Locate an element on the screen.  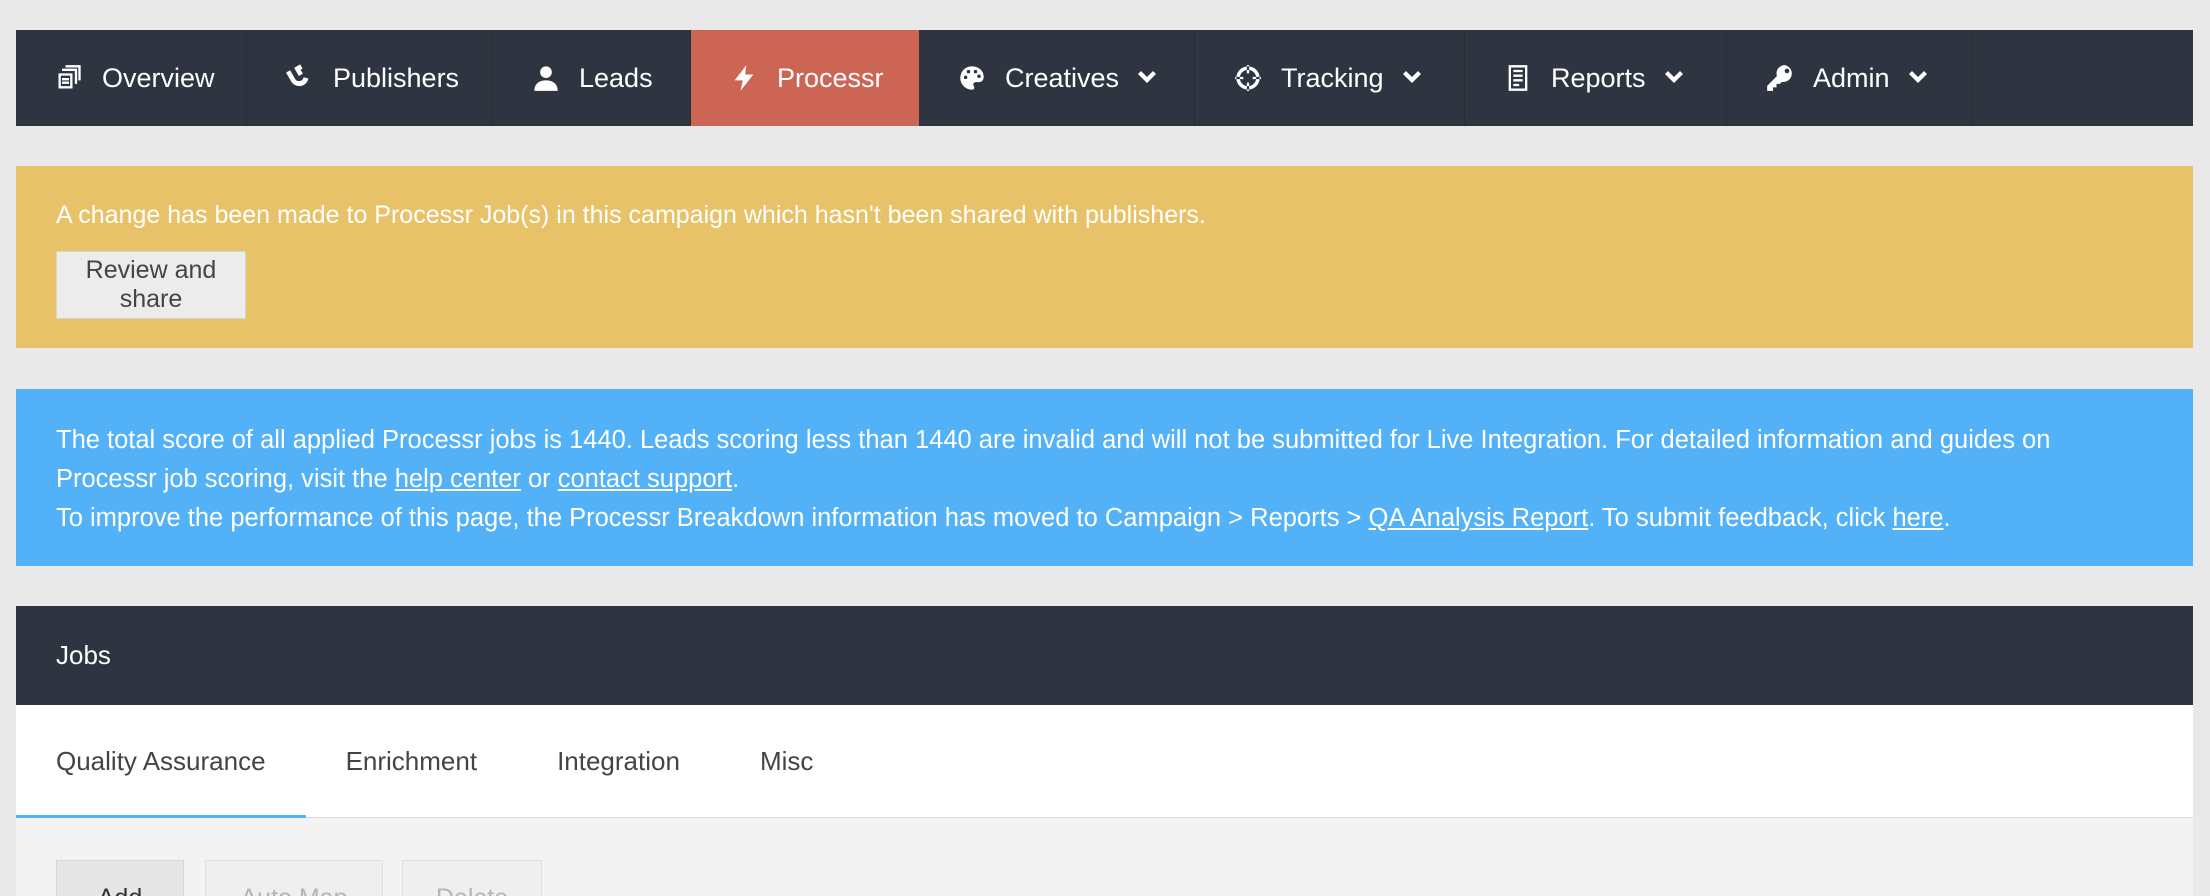
review-and-share-button: Review and share is located at coordinates (151, 285).